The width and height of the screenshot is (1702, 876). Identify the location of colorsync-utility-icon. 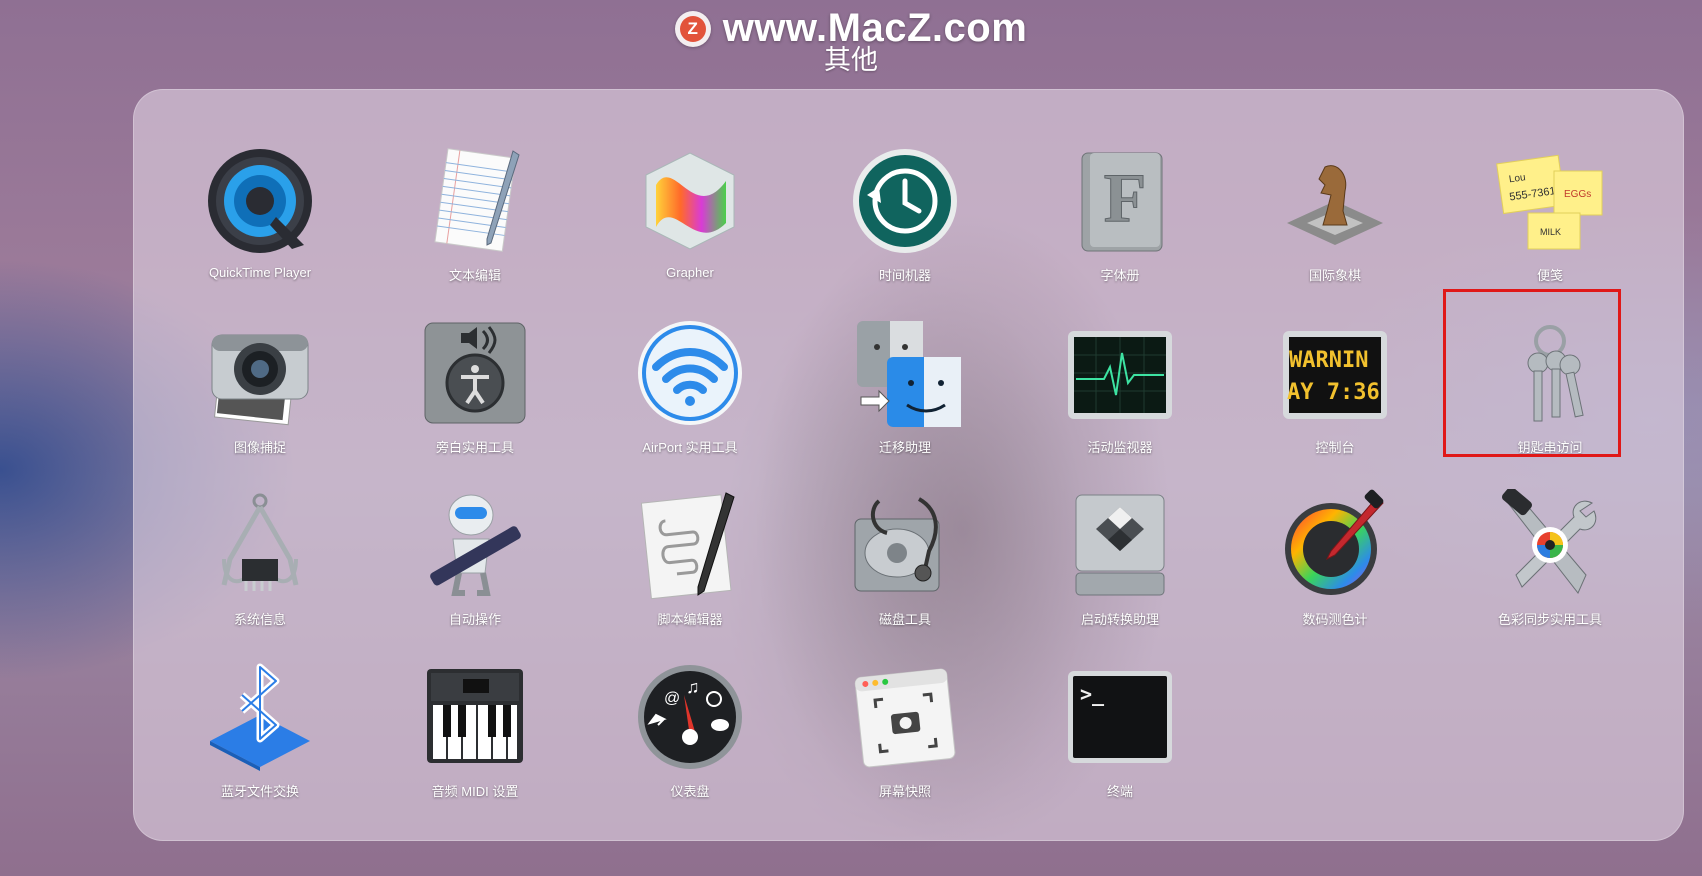
(1550, 545).